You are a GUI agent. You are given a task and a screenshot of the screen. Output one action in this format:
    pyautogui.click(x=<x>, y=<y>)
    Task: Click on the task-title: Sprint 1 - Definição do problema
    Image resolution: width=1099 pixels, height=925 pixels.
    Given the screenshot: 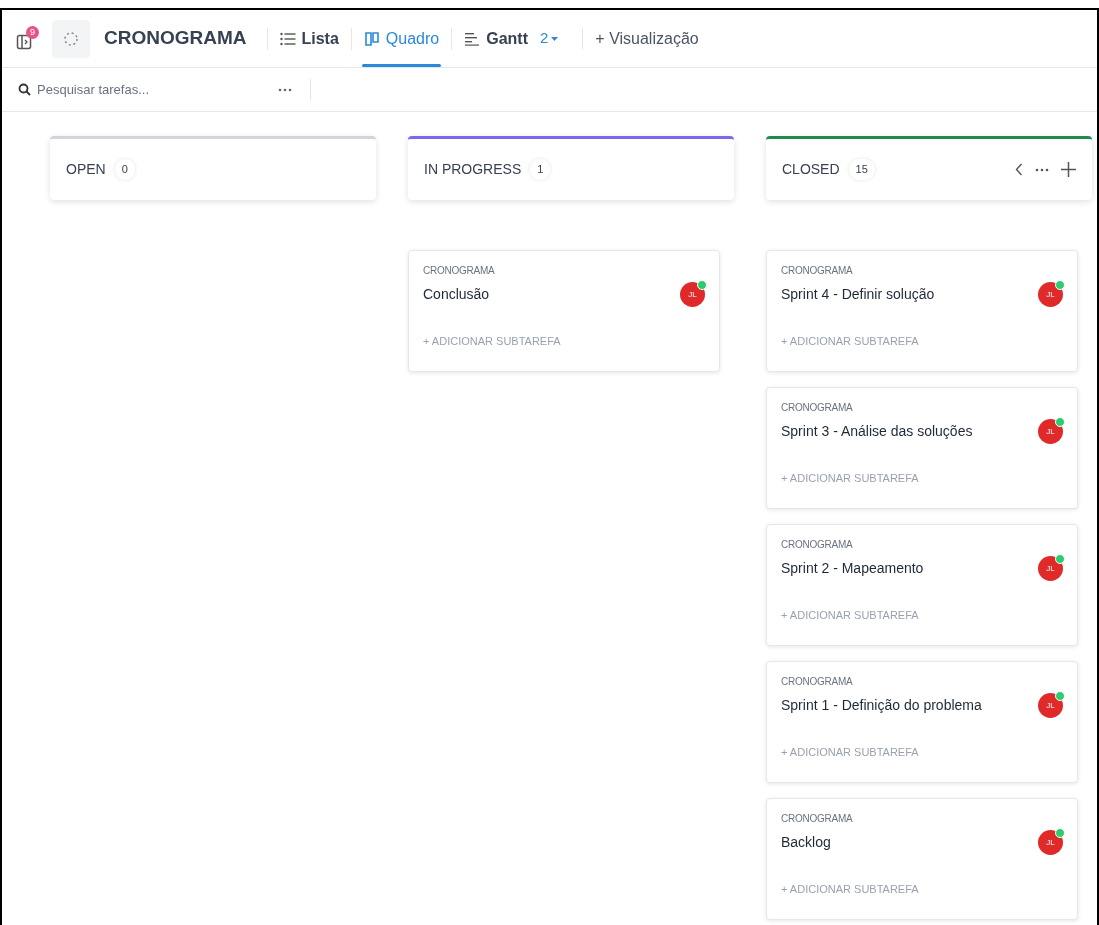 What is the action you would take?
    pyautogui.click(x=881, y=705)
    